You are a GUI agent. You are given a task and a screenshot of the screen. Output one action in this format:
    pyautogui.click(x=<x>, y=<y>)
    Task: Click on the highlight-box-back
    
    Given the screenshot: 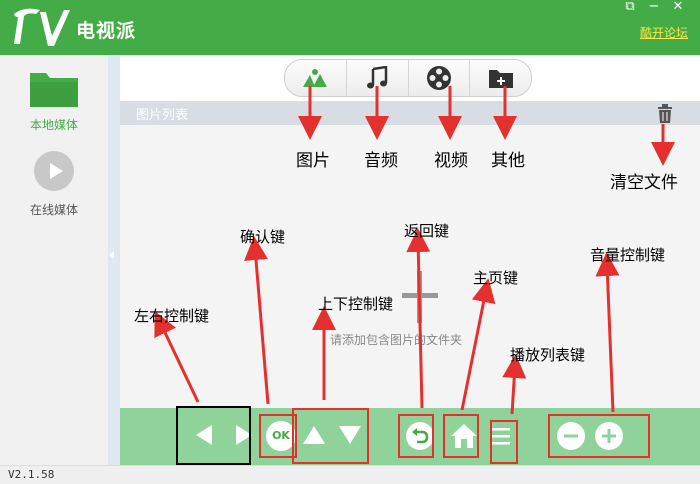 What is the action you would take?
    pyautogui.click(x=416, y=436)
    